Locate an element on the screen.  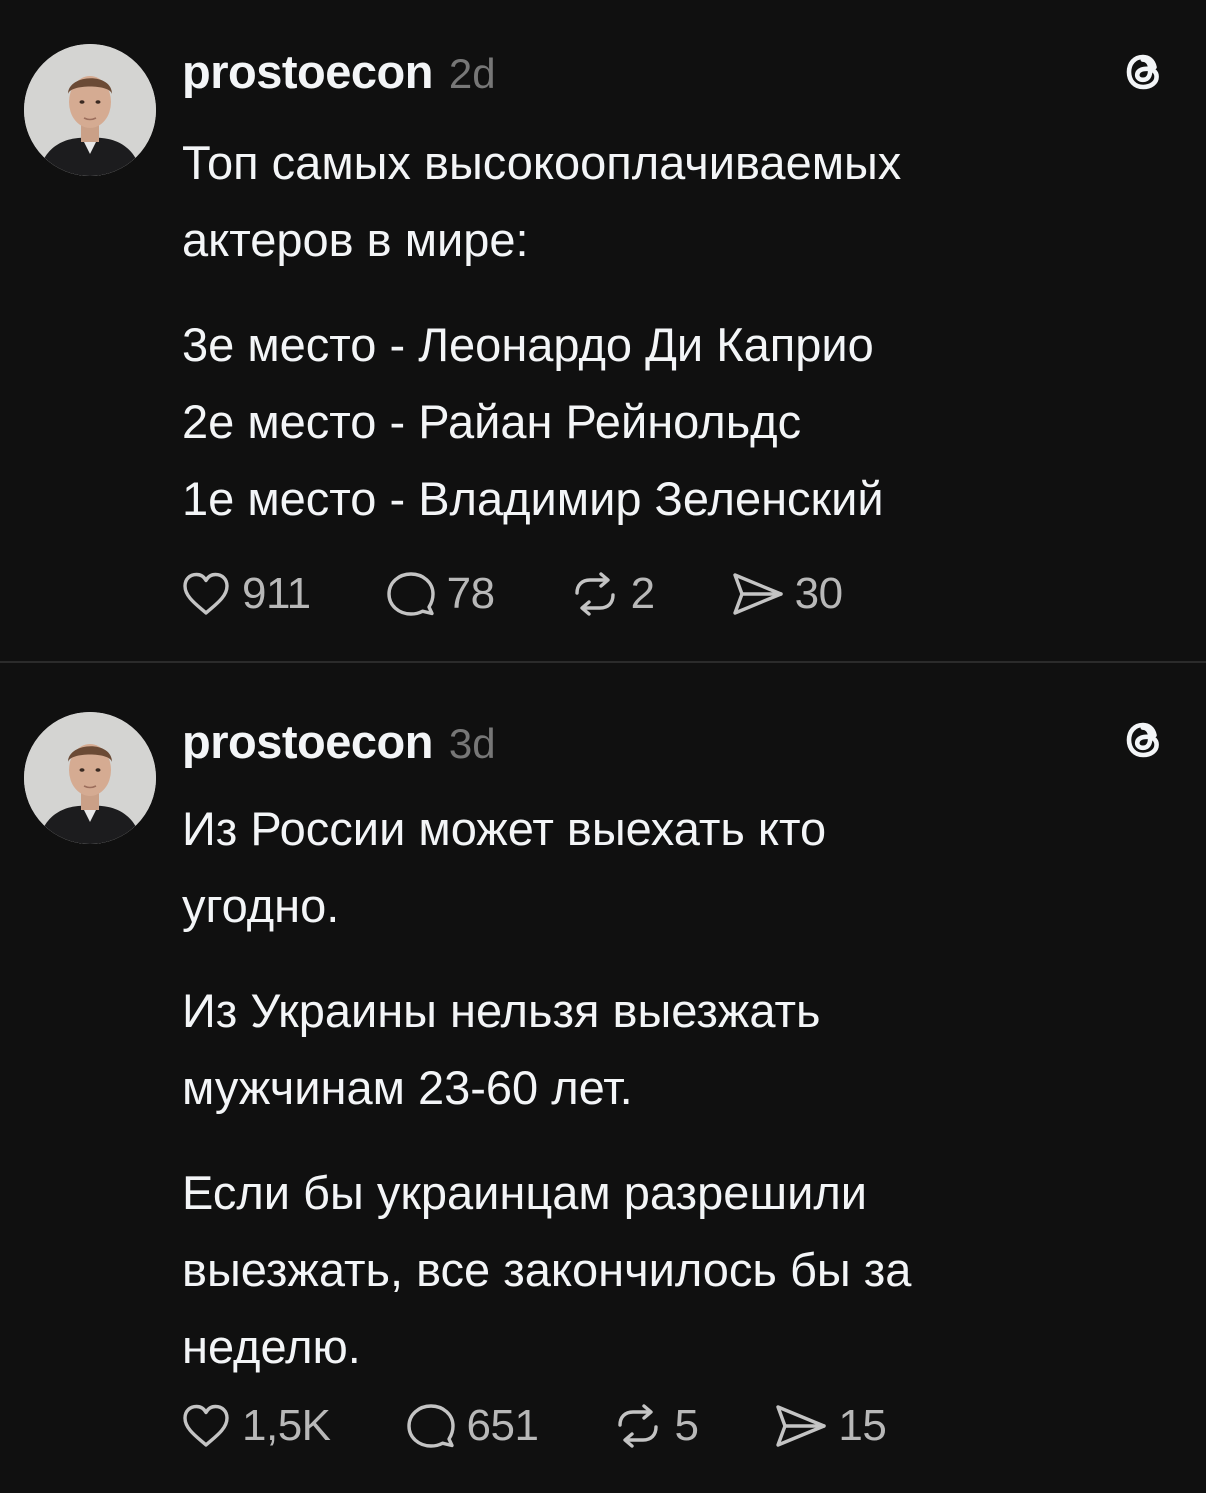
post-paragraph: Из России может выехать кто угодно. is located at coordinates (504, 867).